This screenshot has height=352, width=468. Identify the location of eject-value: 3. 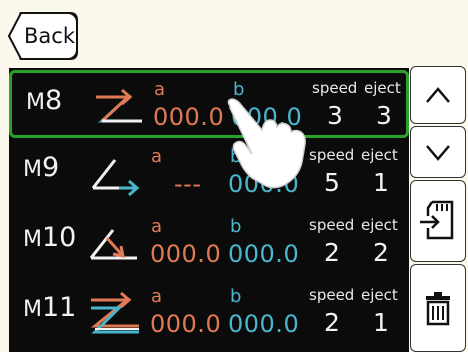
(384, 115).